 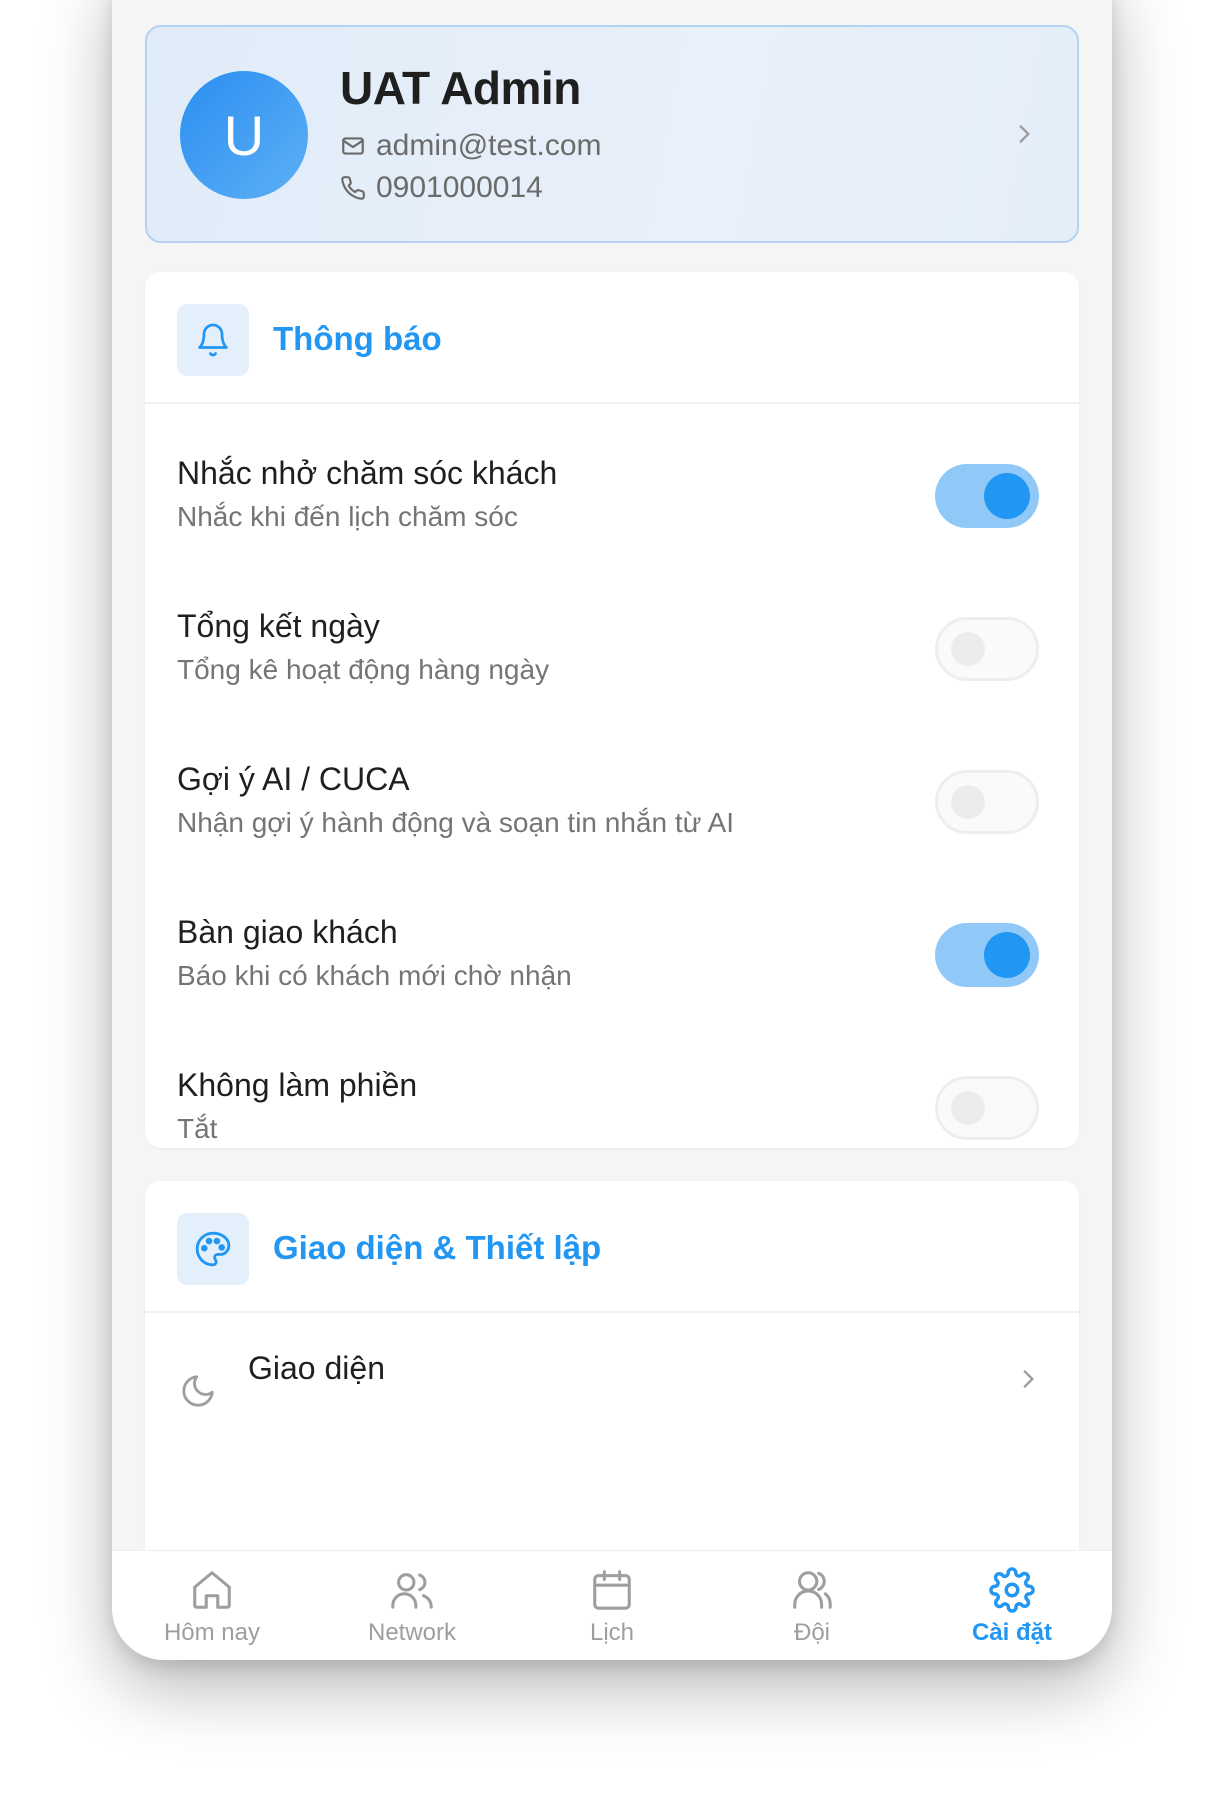 What do you see at coordinates (987, 1108) in the screenshot?
I see `do-not-disturb-toggle` at bounding box center [987, 1108].